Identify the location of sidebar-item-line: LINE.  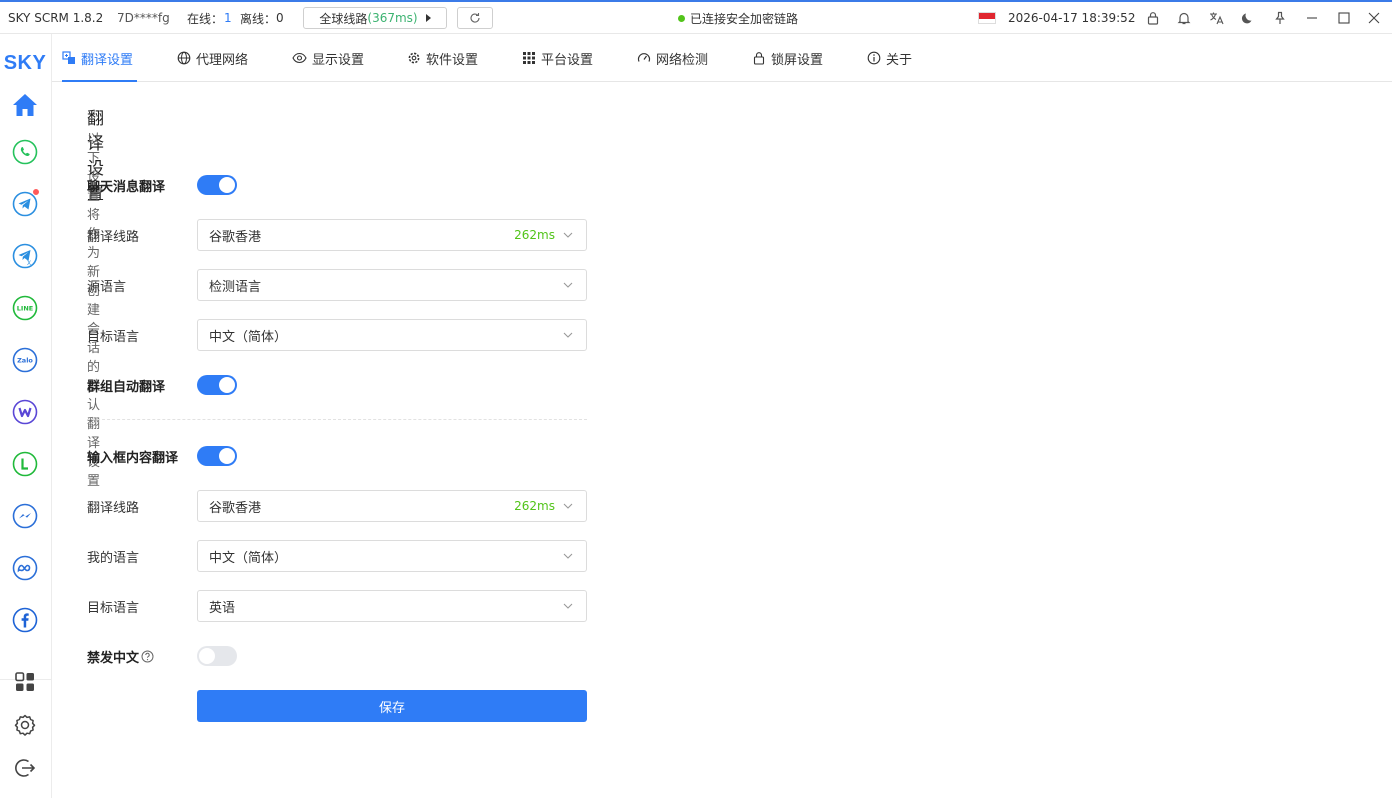
(25, 308).